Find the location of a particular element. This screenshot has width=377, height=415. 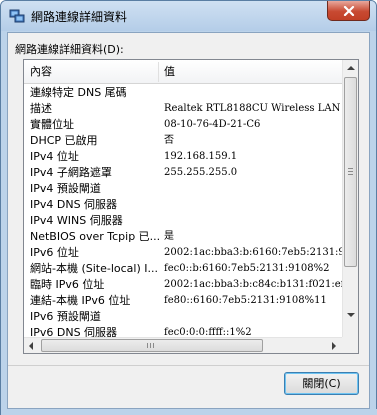

property-value: fec0:0:0:ffff::1%2 is located at coordinates (208, 332).